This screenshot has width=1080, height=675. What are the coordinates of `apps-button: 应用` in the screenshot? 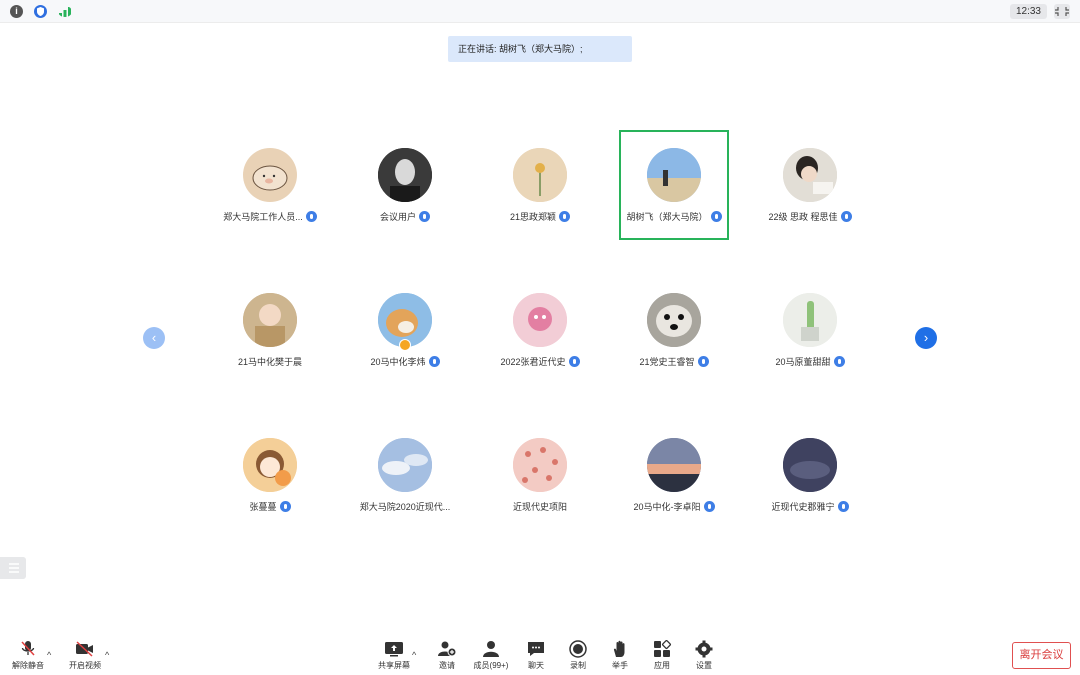 It's located at (662, 656).